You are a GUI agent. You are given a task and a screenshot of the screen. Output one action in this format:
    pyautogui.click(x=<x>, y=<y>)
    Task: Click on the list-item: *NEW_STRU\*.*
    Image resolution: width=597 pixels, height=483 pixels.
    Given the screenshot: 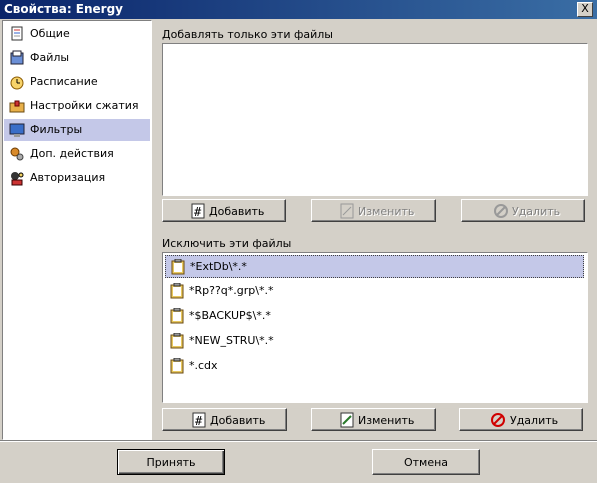 What is the action you would take?
    pyautogui.click(x=374, y=341)
    